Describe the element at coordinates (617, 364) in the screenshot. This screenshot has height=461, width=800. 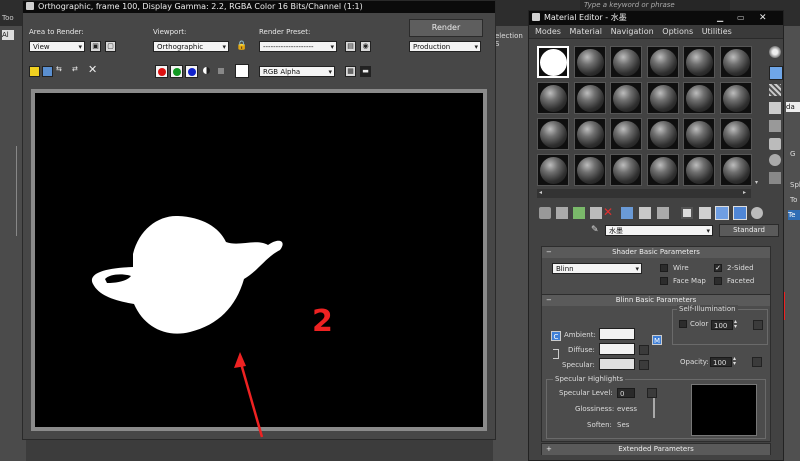
I see `specular-color-swatch` at that location.